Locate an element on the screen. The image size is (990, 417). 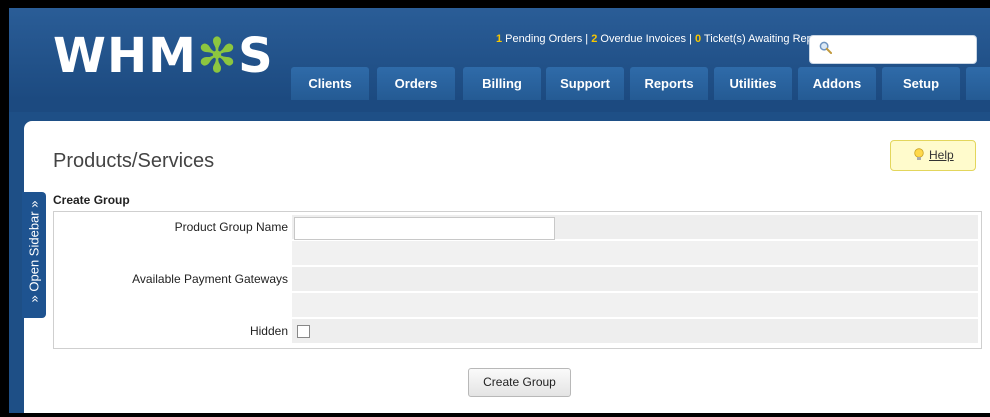
payment-gateways-cell is located at coordinates (635, 279).